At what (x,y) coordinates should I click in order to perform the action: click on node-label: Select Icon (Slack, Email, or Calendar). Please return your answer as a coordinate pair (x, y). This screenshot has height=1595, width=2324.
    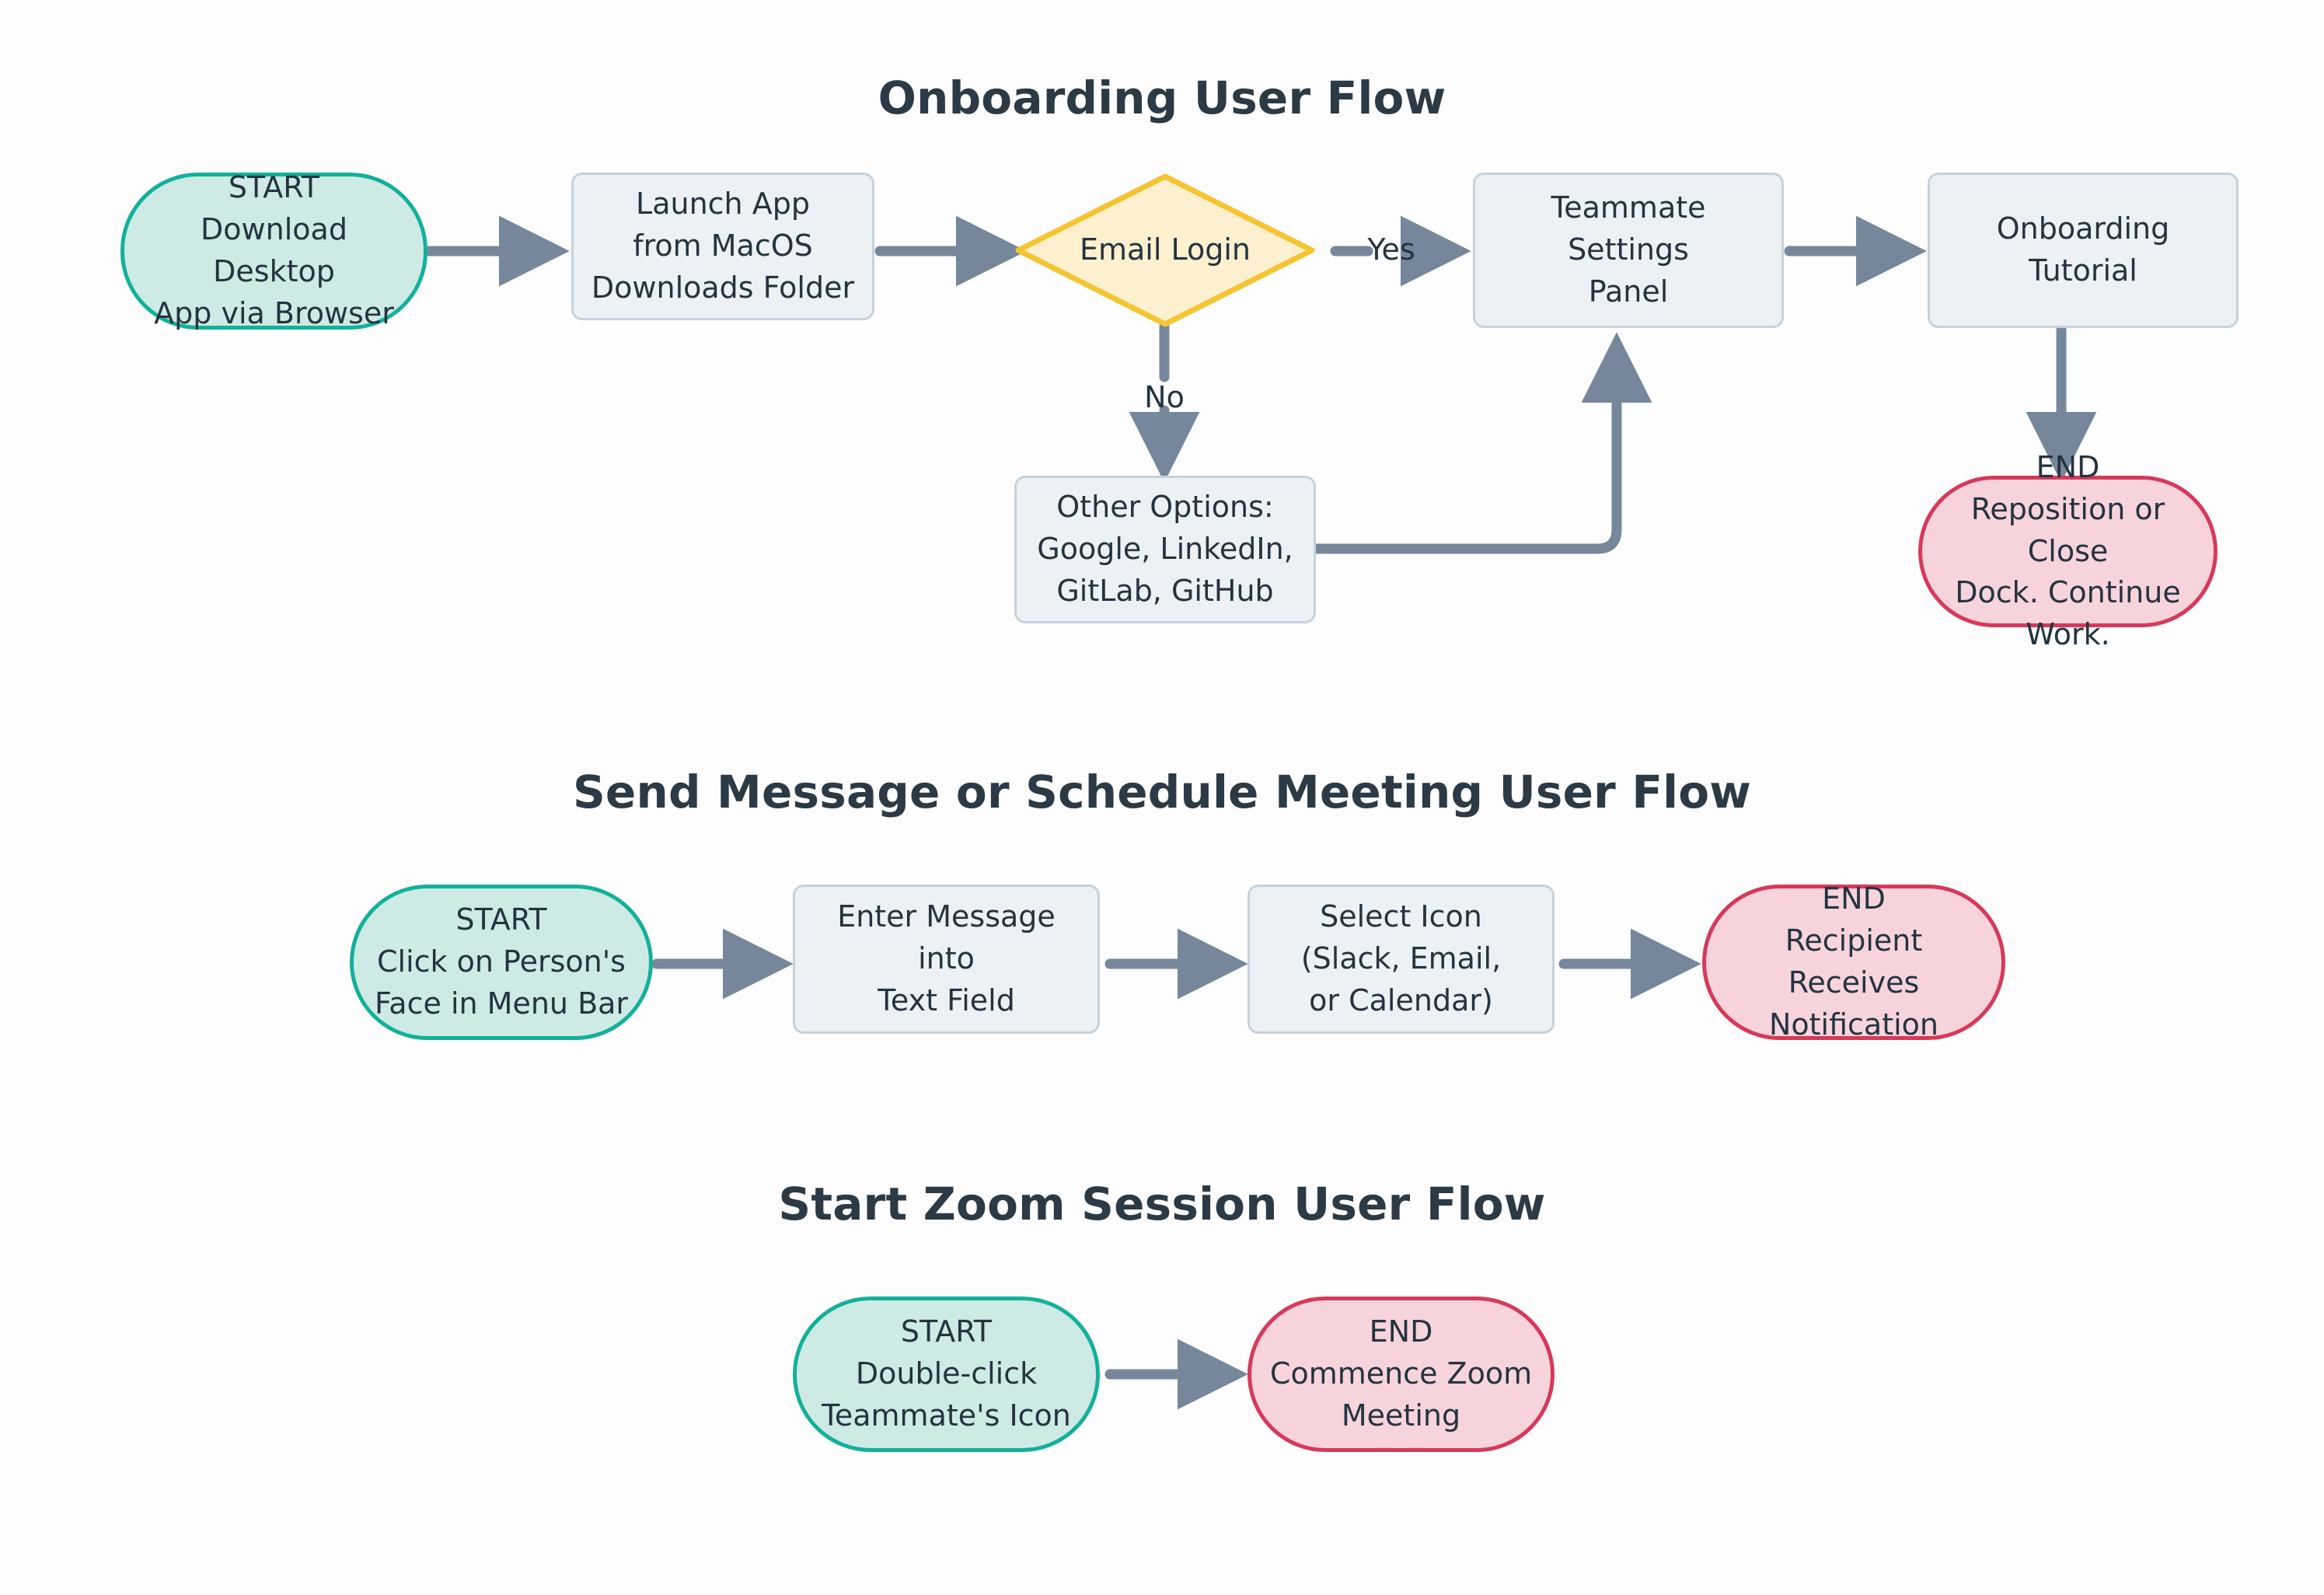
    Looking at the image, I should click on (1401, 958).